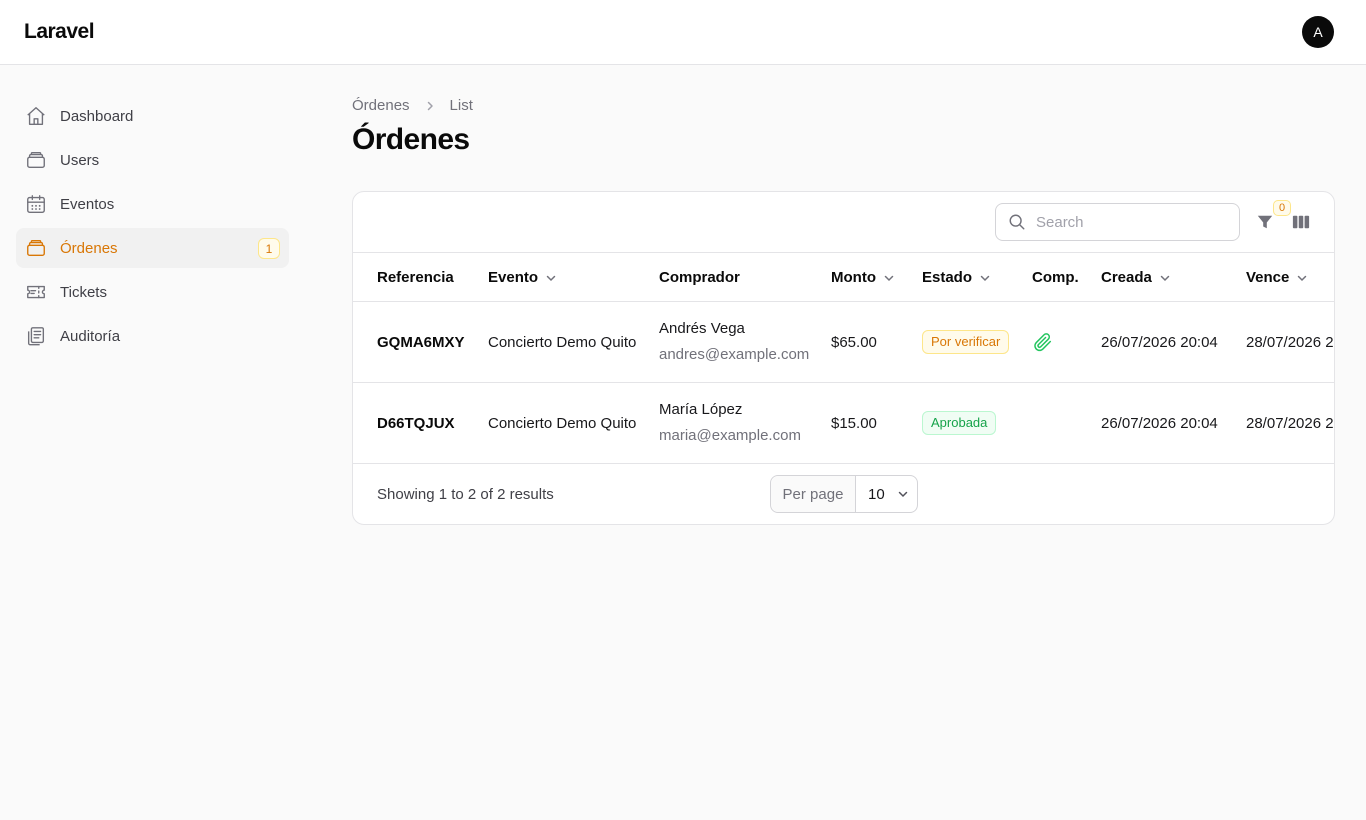 This screenshot has width=1366, height=820. I want to click on status-badge: Por verificar, so click(966, 342).